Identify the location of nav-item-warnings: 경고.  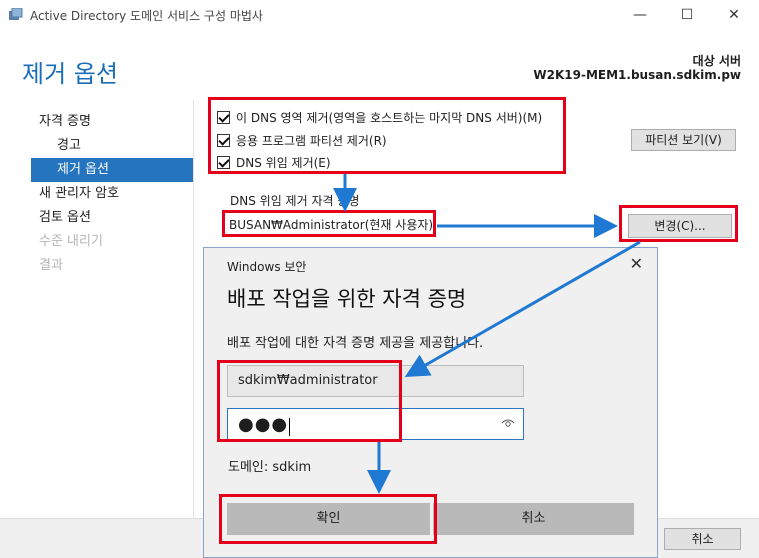
(112, 146).